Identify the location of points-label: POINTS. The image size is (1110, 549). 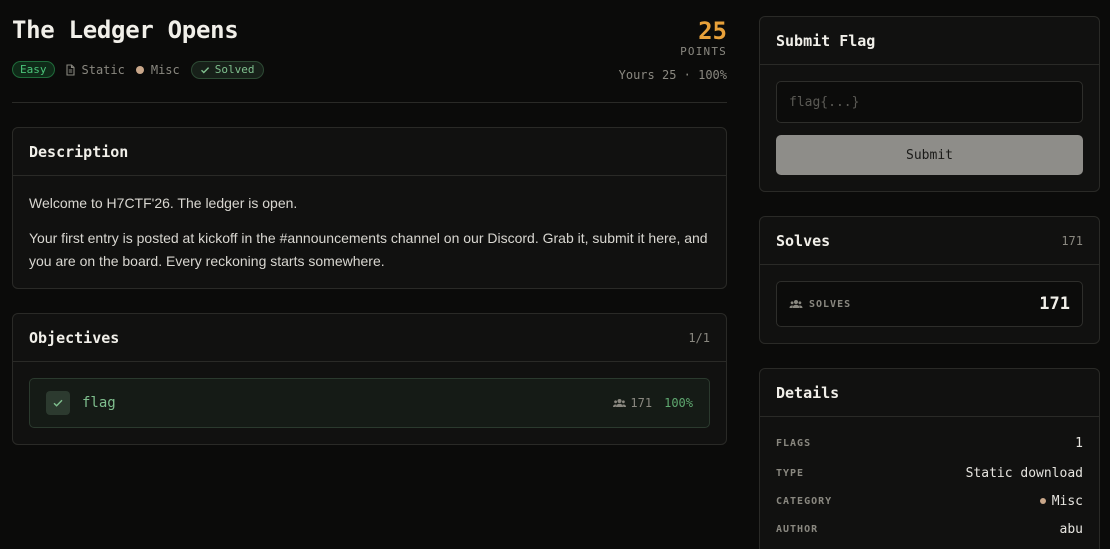
(703, 51).